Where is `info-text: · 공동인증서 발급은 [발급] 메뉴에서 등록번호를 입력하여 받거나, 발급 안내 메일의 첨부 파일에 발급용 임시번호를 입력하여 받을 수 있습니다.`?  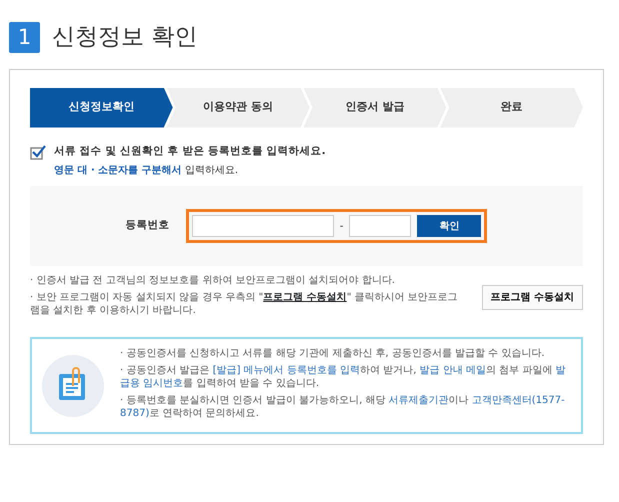 info-text: · 공동인증서 발급은 [발급] 메뉴에서 등록번호를 입력하여 받거나, 발급 안내 메일의 첨부 파일에 발급용 임시번호를 입력하여 받을 수 있습니다. is located at coordinates (343, 377).